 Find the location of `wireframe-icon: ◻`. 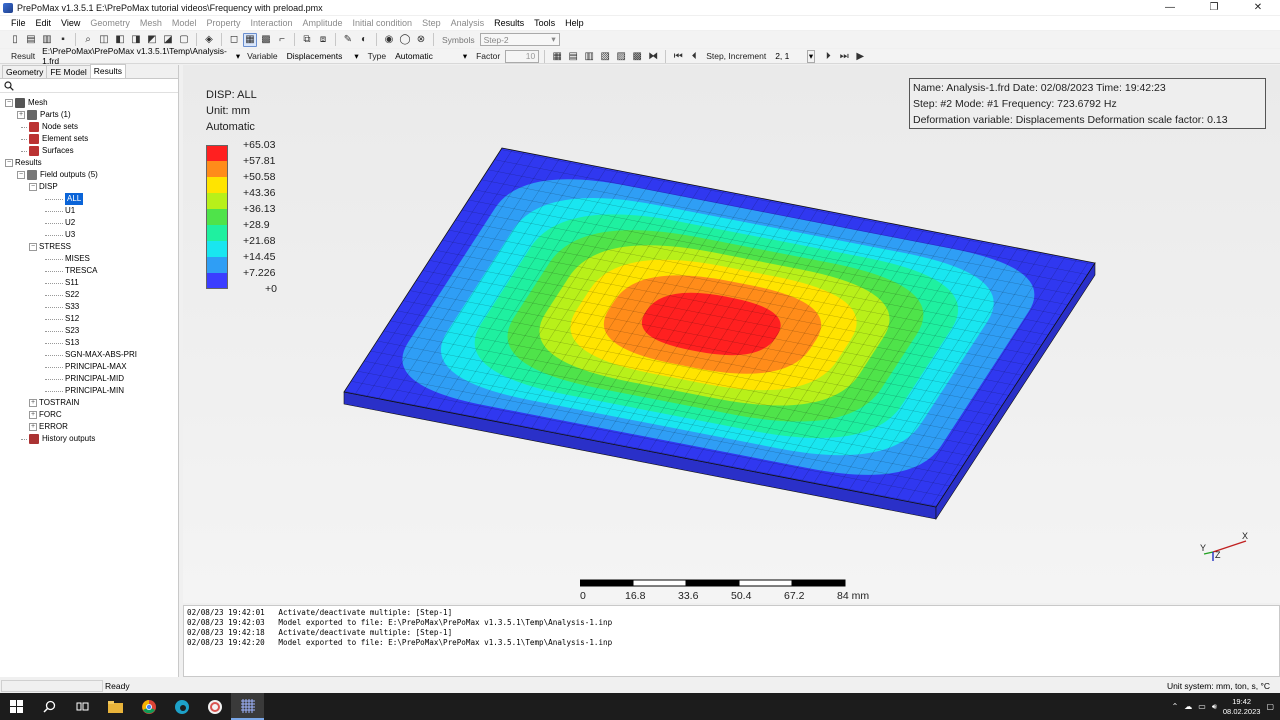

wireframe-icon: ◻ is located at coordinates (234, 40).